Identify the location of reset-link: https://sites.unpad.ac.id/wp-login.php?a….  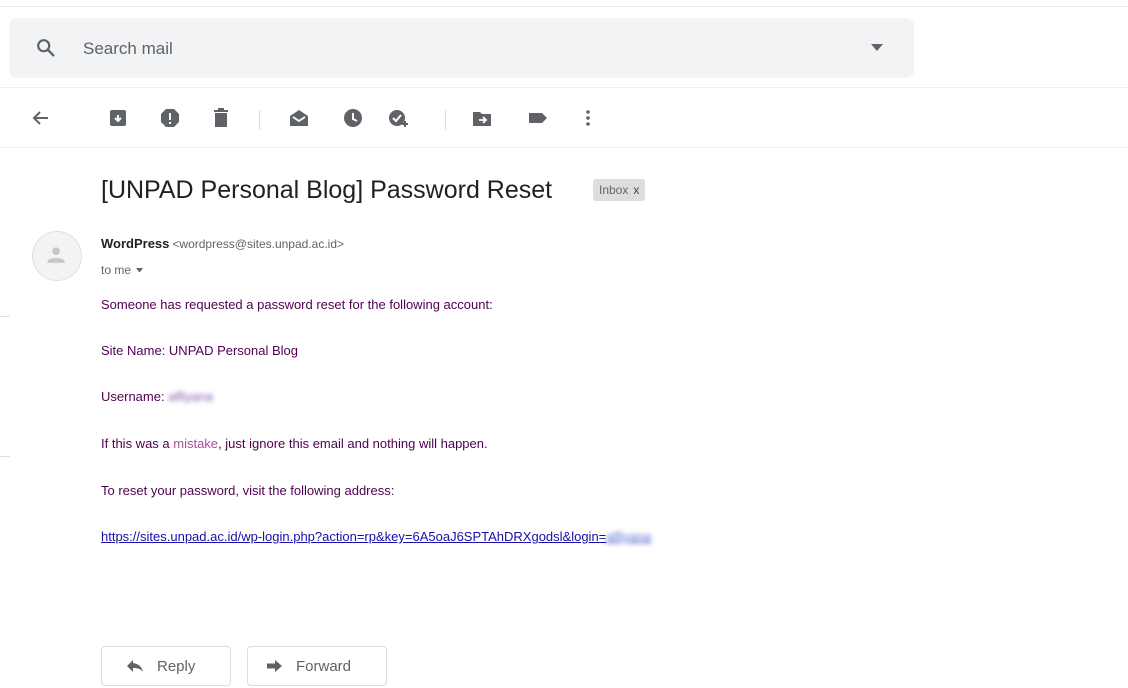
(376, 536).